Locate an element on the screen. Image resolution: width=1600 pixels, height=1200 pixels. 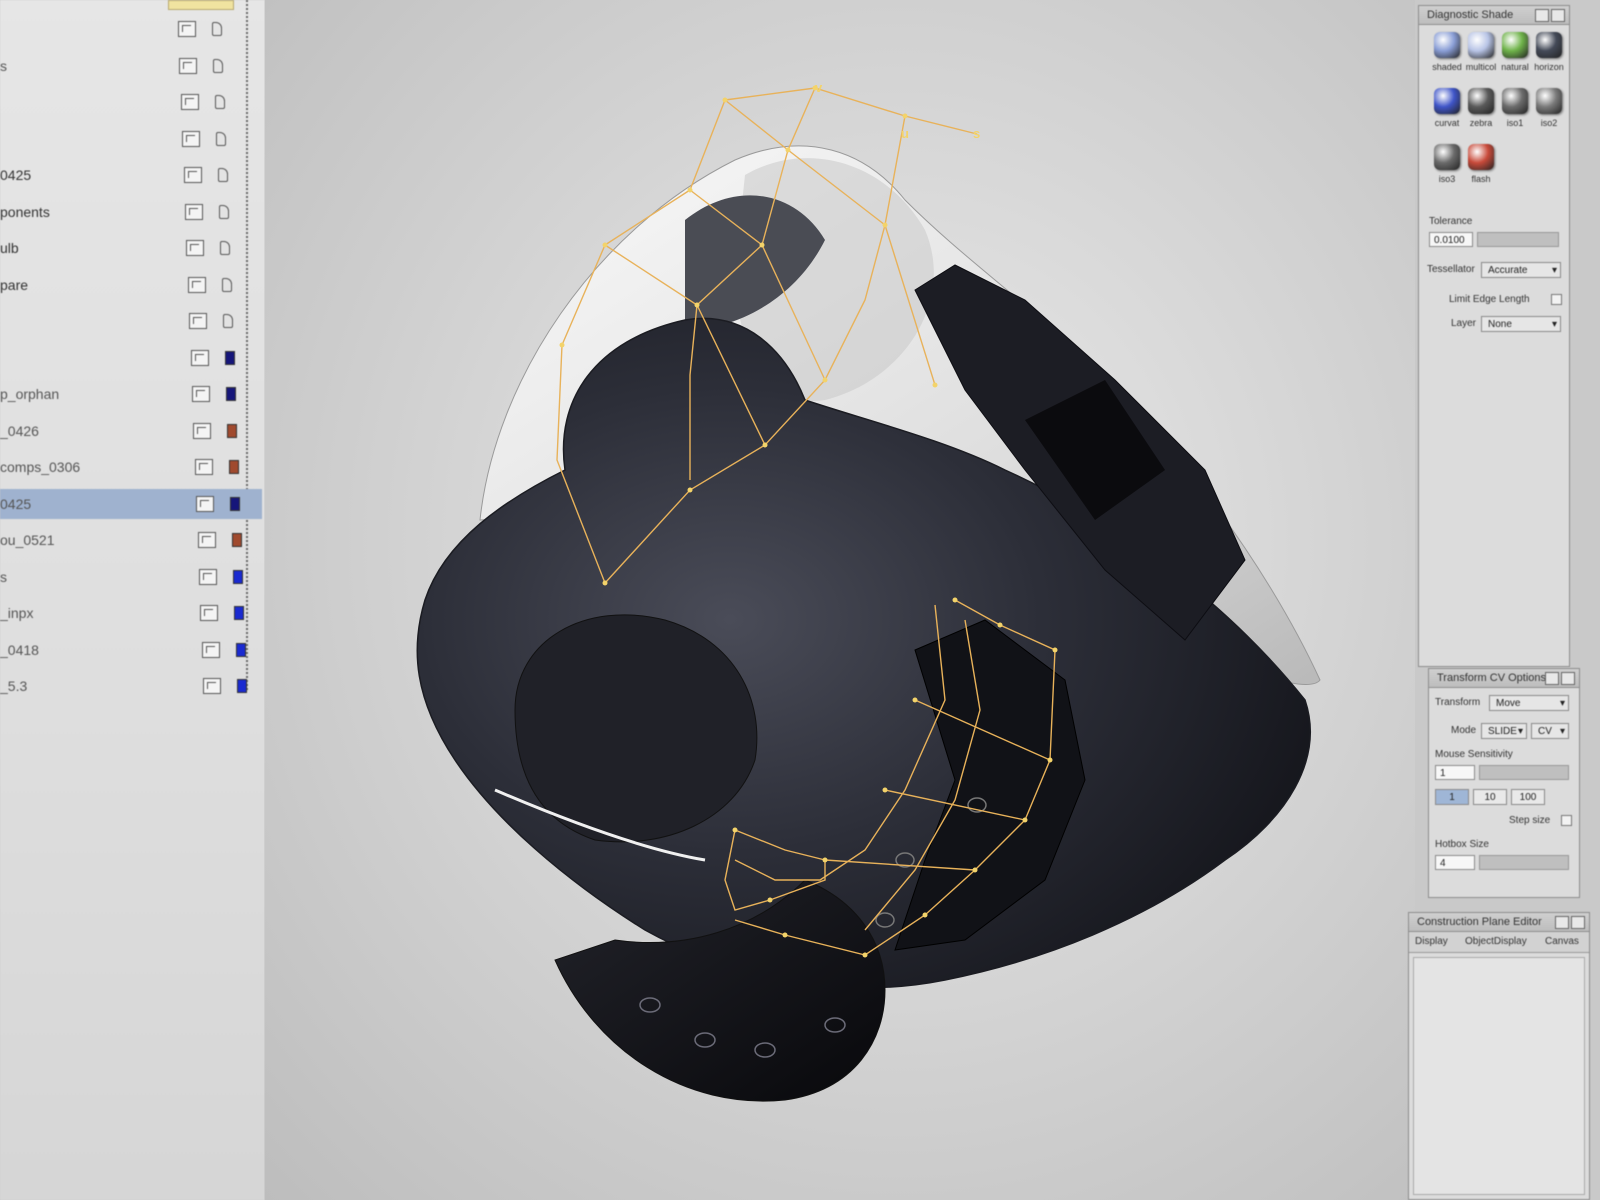
shader-swatch: horizon is located at coordinates (1549, 54).